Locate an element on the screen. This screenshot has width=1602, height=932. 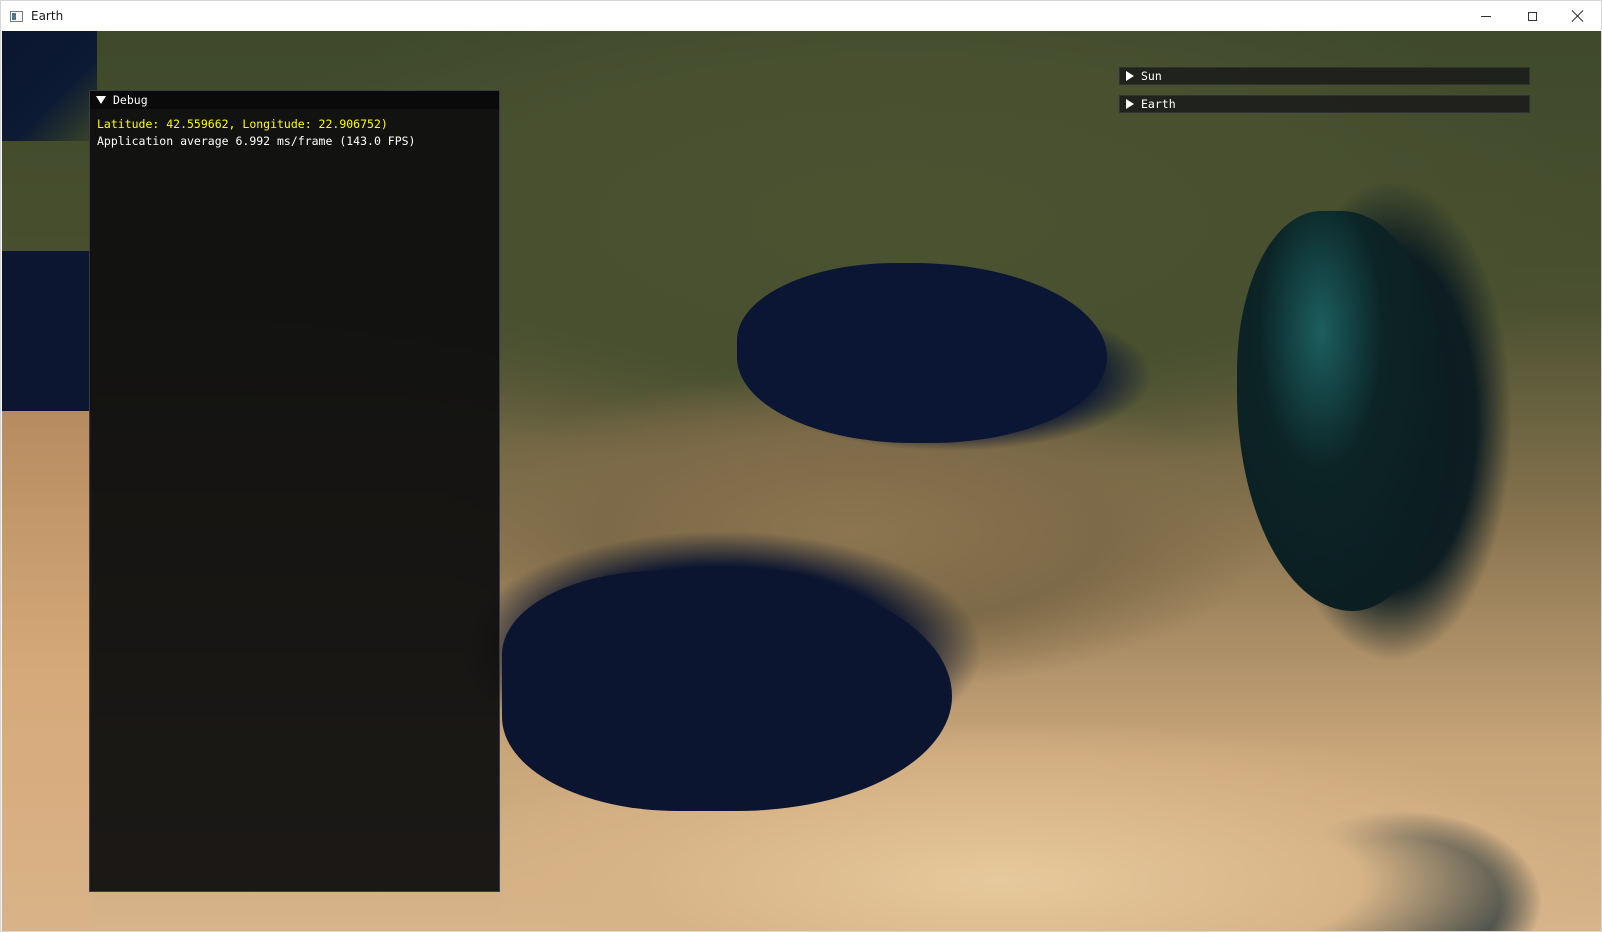
title-bar: Earth is located at coordinates (801, 16).